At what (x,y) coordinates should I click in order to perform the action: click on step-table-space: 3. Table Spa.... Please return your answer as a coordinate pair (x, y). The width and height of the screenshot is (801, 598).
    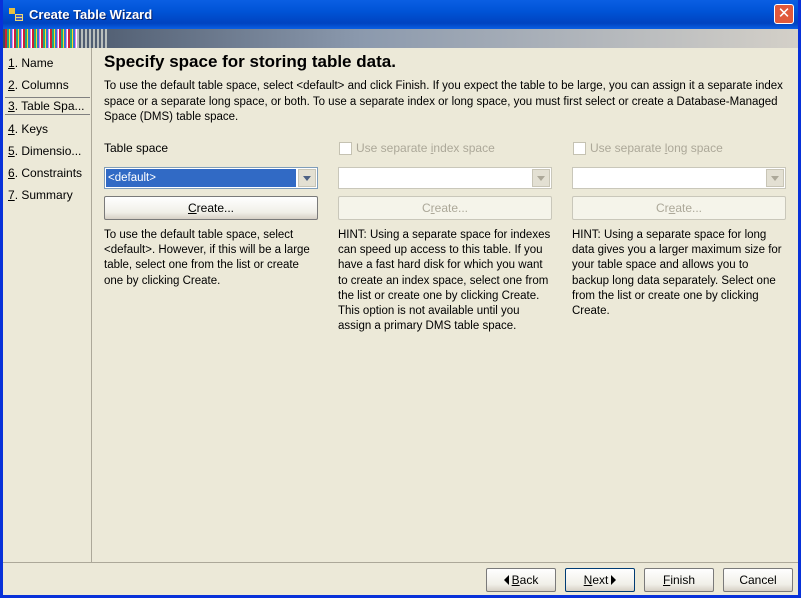
    Looking at the image, I should click on (47, 106).